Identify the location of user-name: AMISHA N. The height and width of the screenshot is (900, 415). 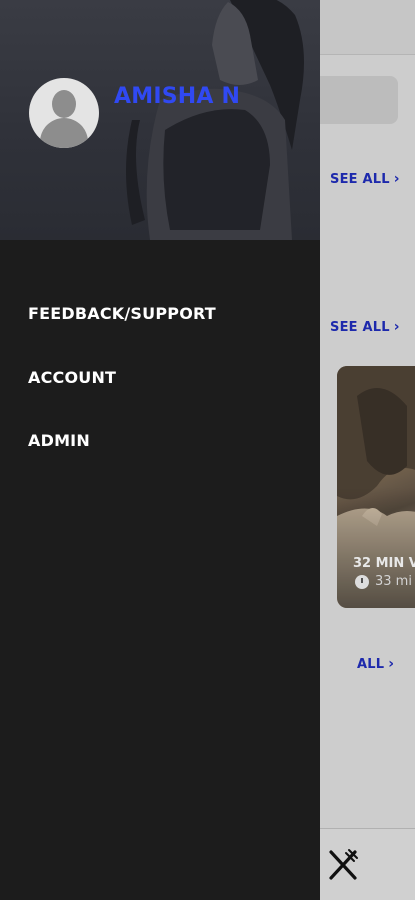
(177, 96).